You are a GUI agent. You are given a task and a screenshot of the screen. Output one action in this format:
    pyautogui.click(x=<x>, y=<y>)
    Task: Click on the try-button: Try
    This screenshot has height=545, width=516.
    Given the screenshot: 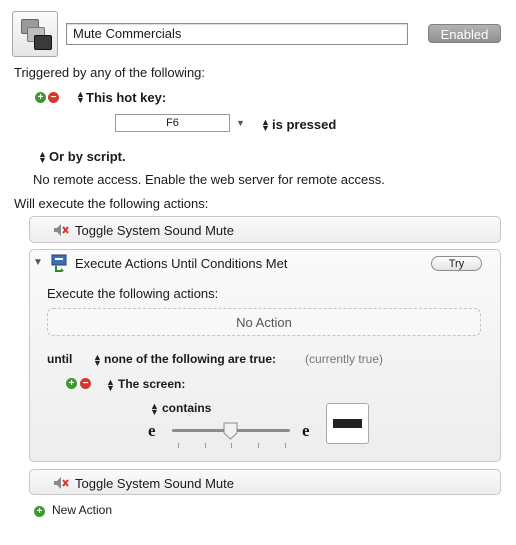 What is the action you would take?
    pyautogui.click(x=456, y=263)
    